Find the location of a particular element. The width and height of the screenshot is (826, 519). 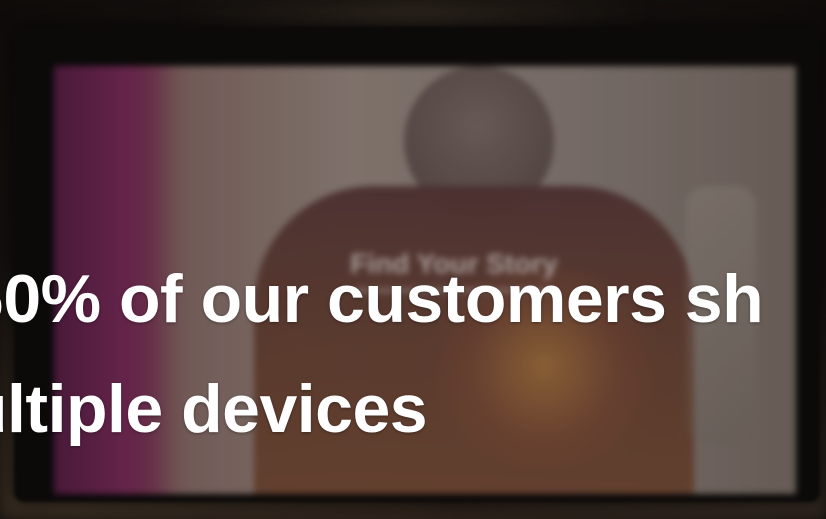

headline-line-2: ultiple devices is located at coordinates (214, 409).